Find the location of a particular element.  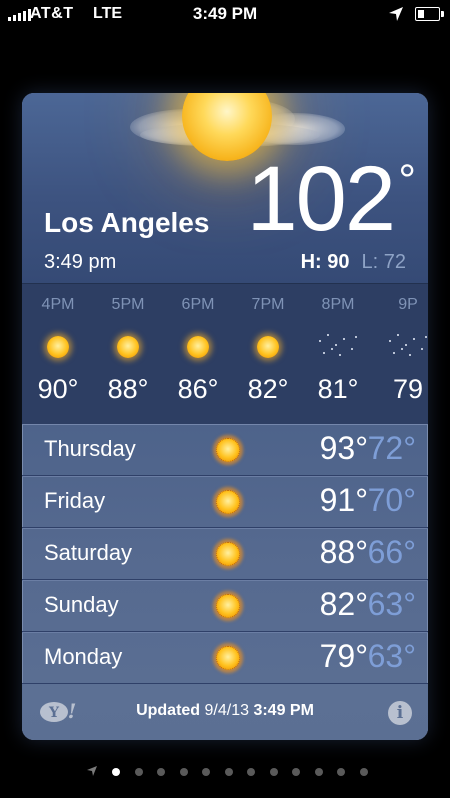

hour-temperature: 90° is located at coordinates (58, 389).